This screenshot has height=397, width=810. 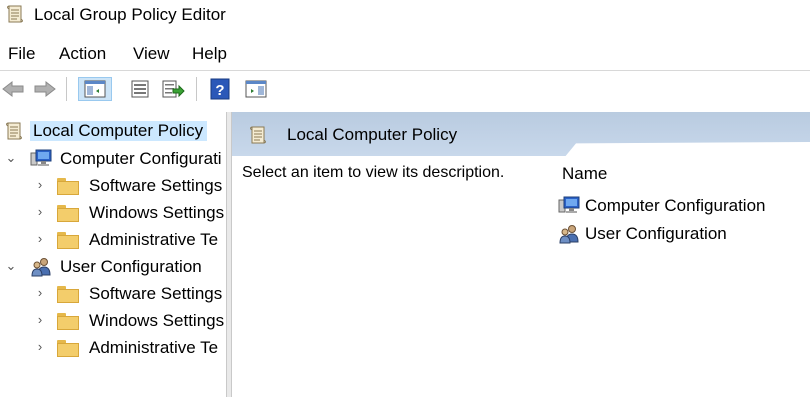 I want to click on tree-item-user-software-settings: › Software Settings, so click(x=113, y=294).